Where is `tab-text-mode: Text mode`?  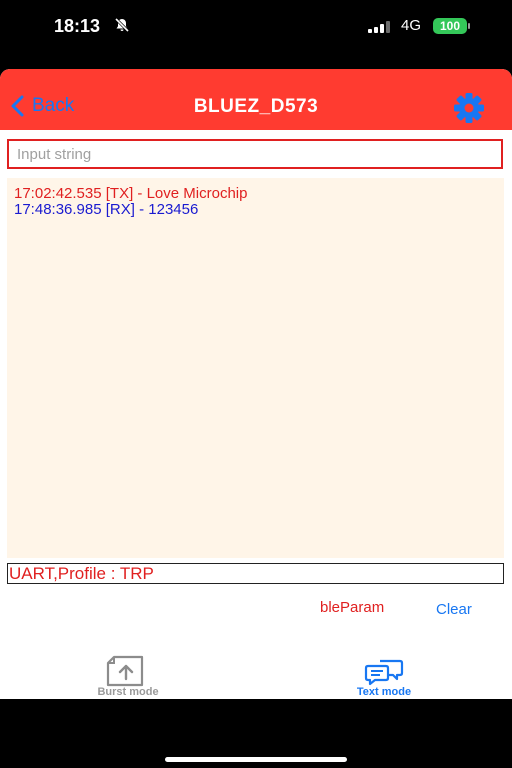 tab-text-mode: Text mode is located at coordinates (384, 678).